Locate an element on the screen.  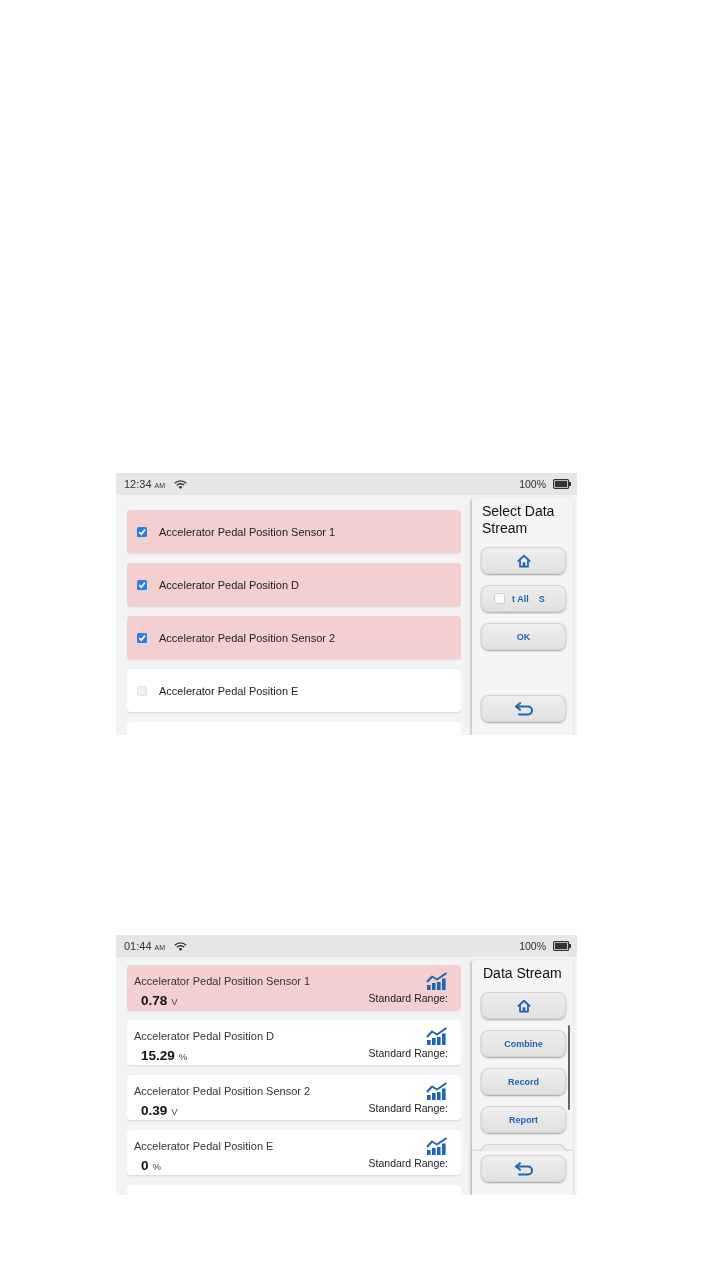
list-item: Accelerator Pedal Position E is located at coordinates (294, 690).